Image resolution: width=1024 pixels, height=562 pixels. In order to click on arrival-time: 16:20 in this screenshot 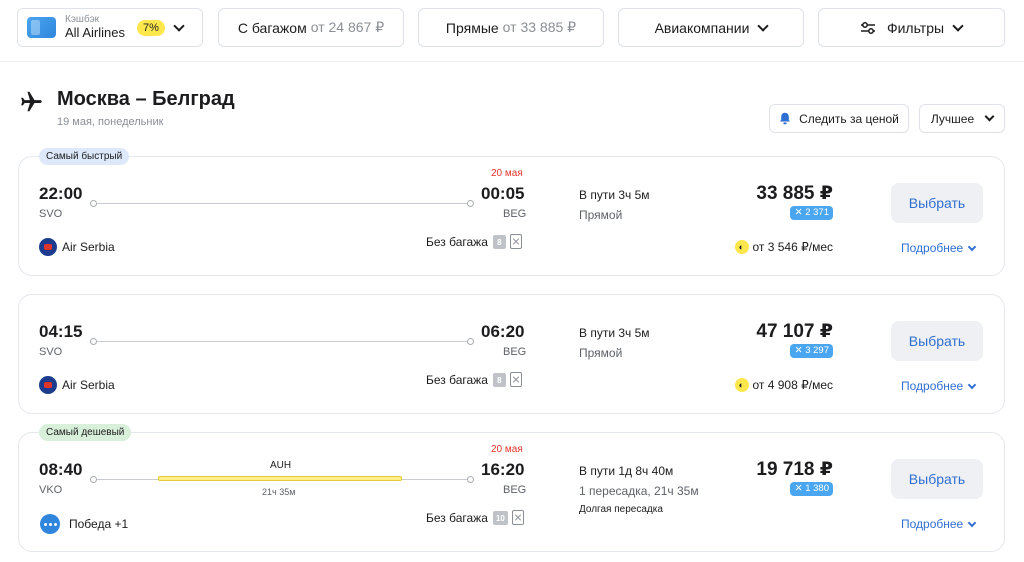, I will do `click(503, 469)`.